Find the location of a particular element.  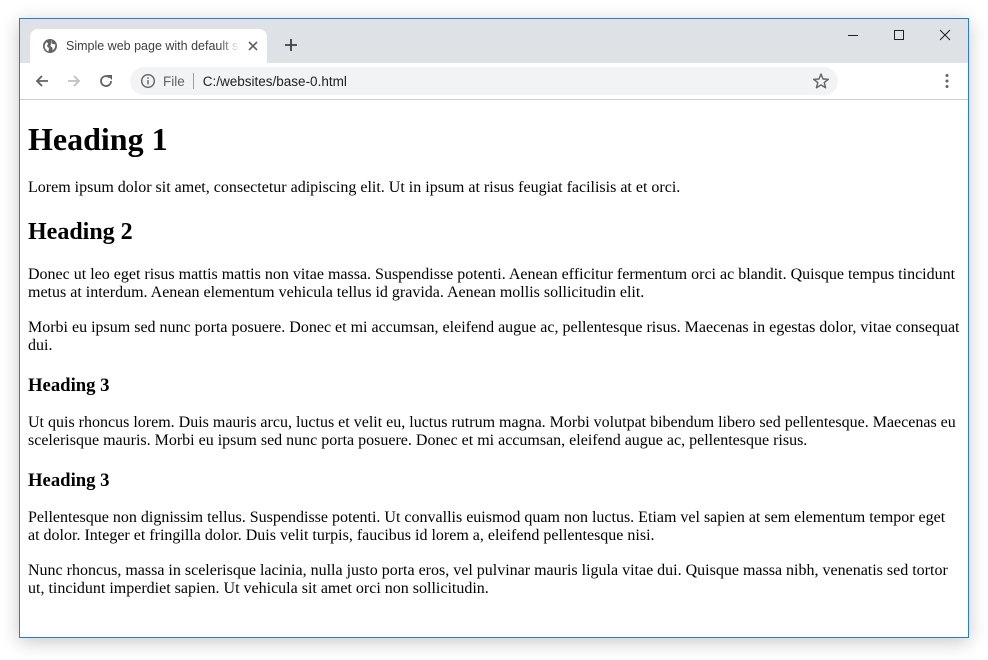

forward-button is located at coordinates (74, 81).